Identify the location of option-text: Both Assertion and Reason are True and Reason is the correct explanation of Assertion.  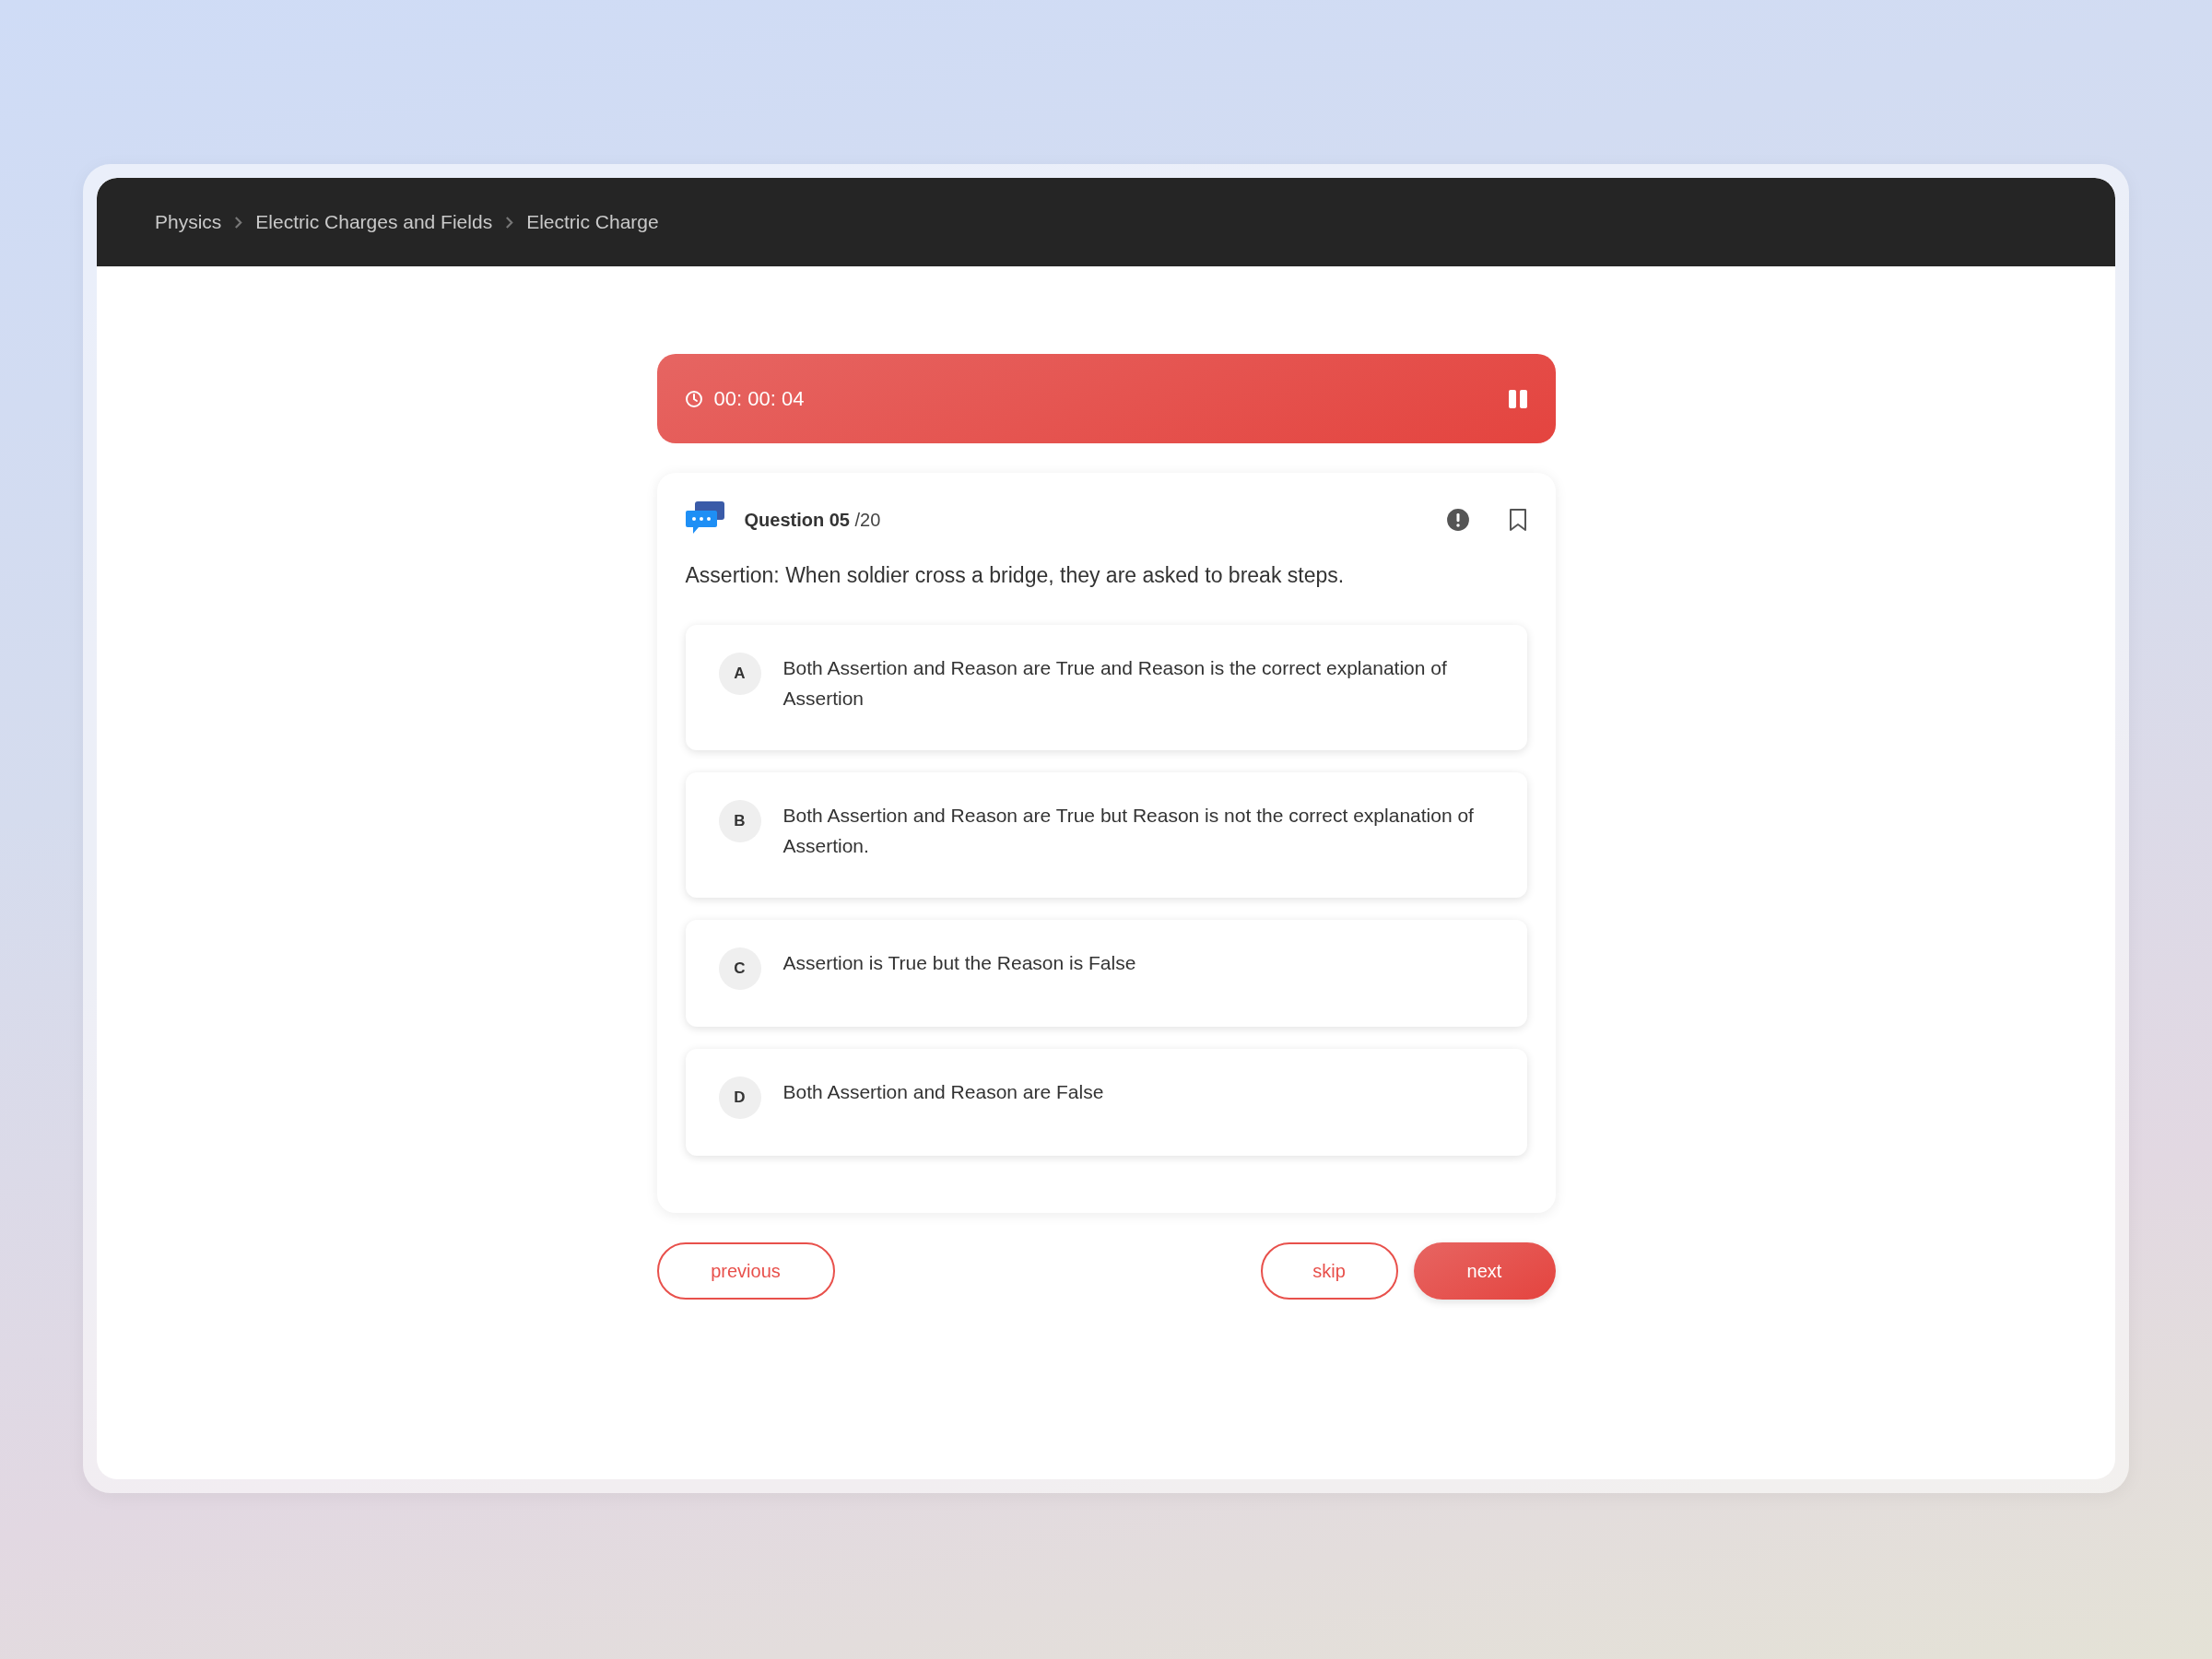
(1115, 683).